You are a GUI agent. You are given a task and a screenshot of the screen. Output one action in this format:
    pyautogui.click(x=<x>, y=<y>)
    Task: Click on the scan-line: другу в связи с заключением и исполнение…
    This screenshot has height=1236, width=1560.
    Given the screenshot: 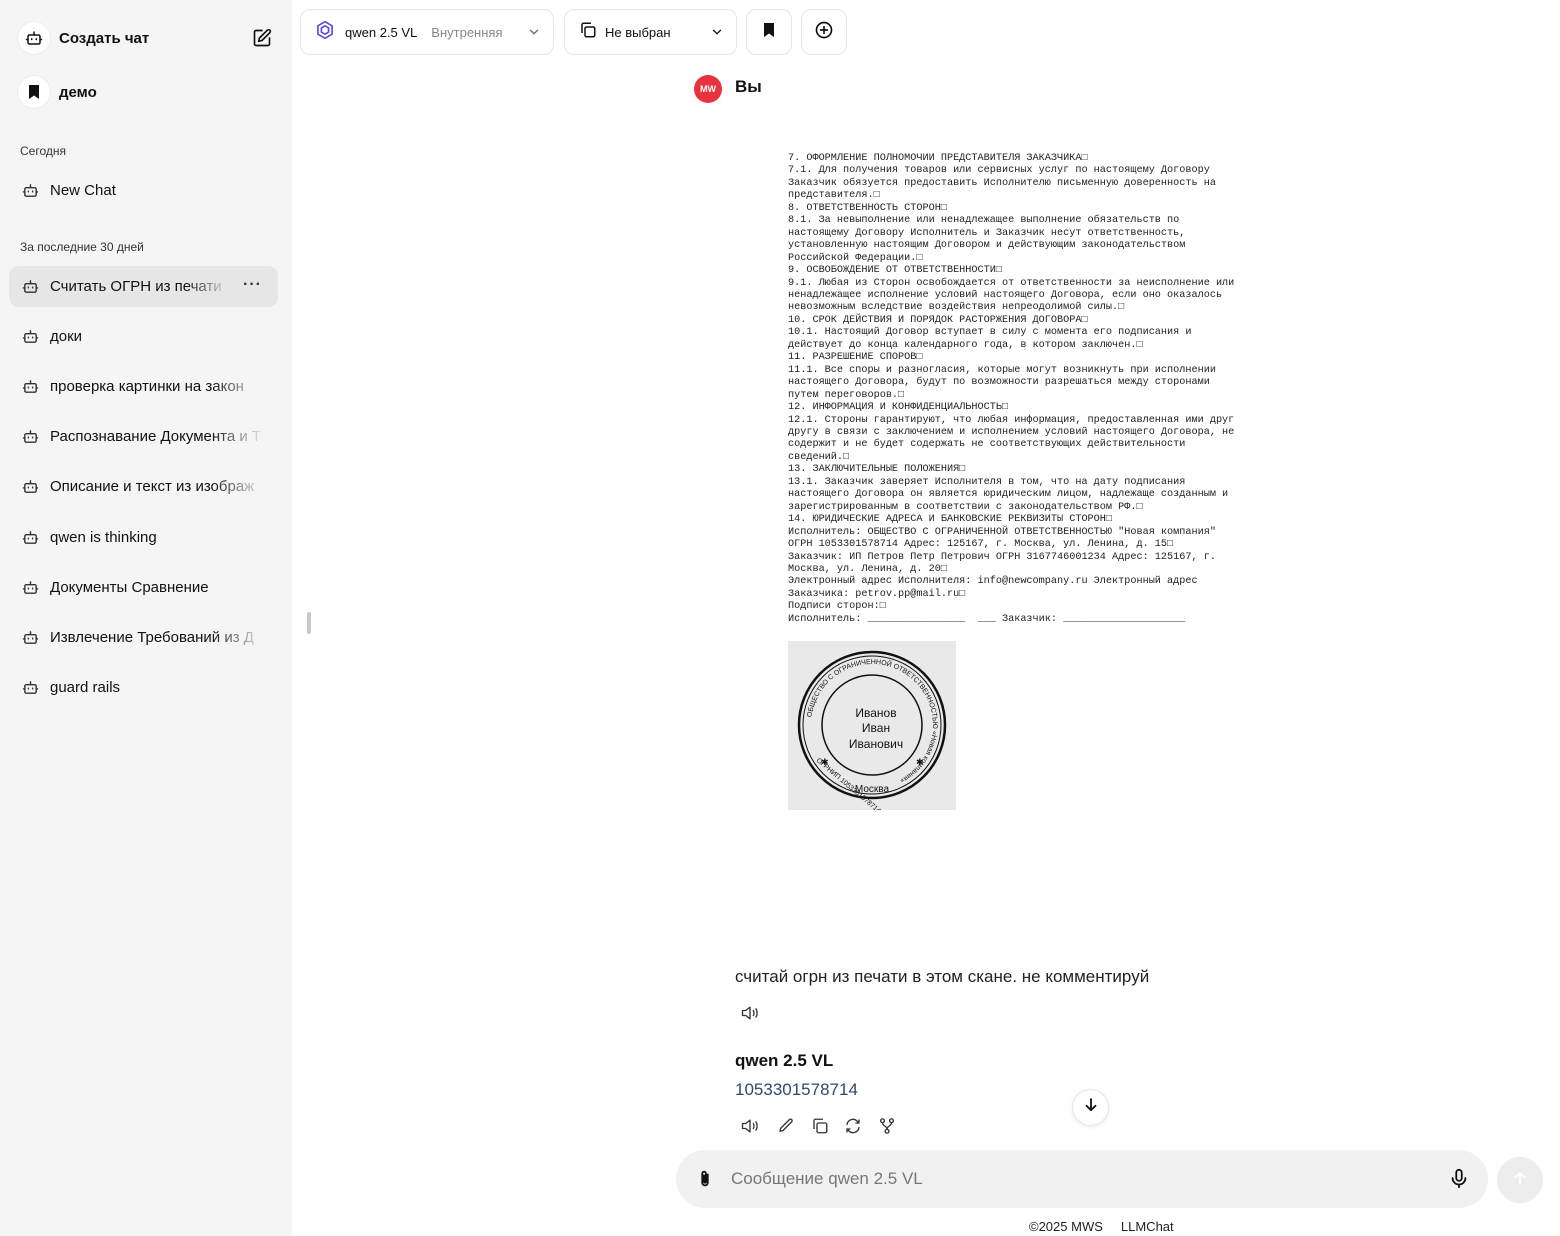 What is the action you would take?
    pyautogui.click(x=1011, y=432)
    